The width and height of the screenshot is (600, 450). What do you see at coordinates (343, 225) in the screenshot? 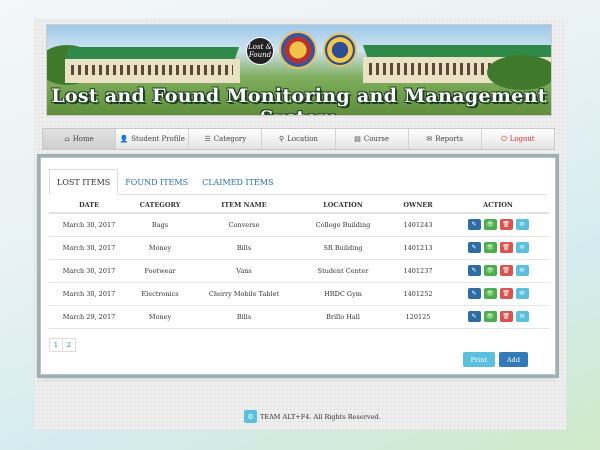
I see `cell-location: College Building` at bounding box center [343, 225].